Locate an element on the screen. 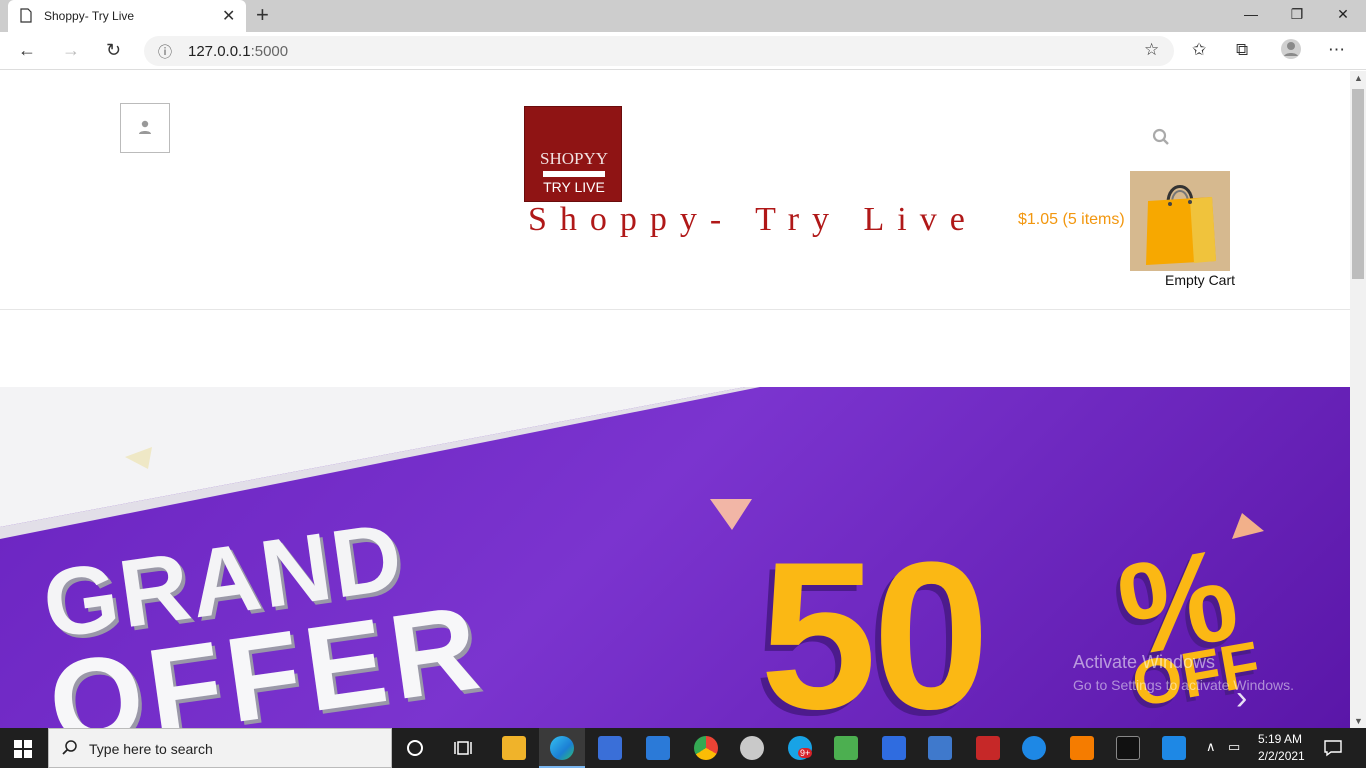  user-account-button is located at coordinates (145, 128).